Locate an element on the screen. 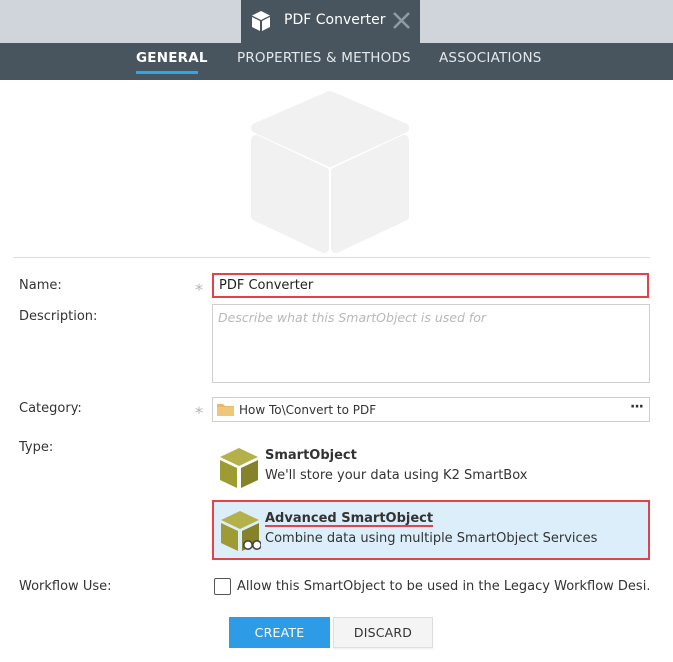 The width and height of the screenshot is (673, 662). document-tab: PDF Converter is located at coordinates (330, 21).